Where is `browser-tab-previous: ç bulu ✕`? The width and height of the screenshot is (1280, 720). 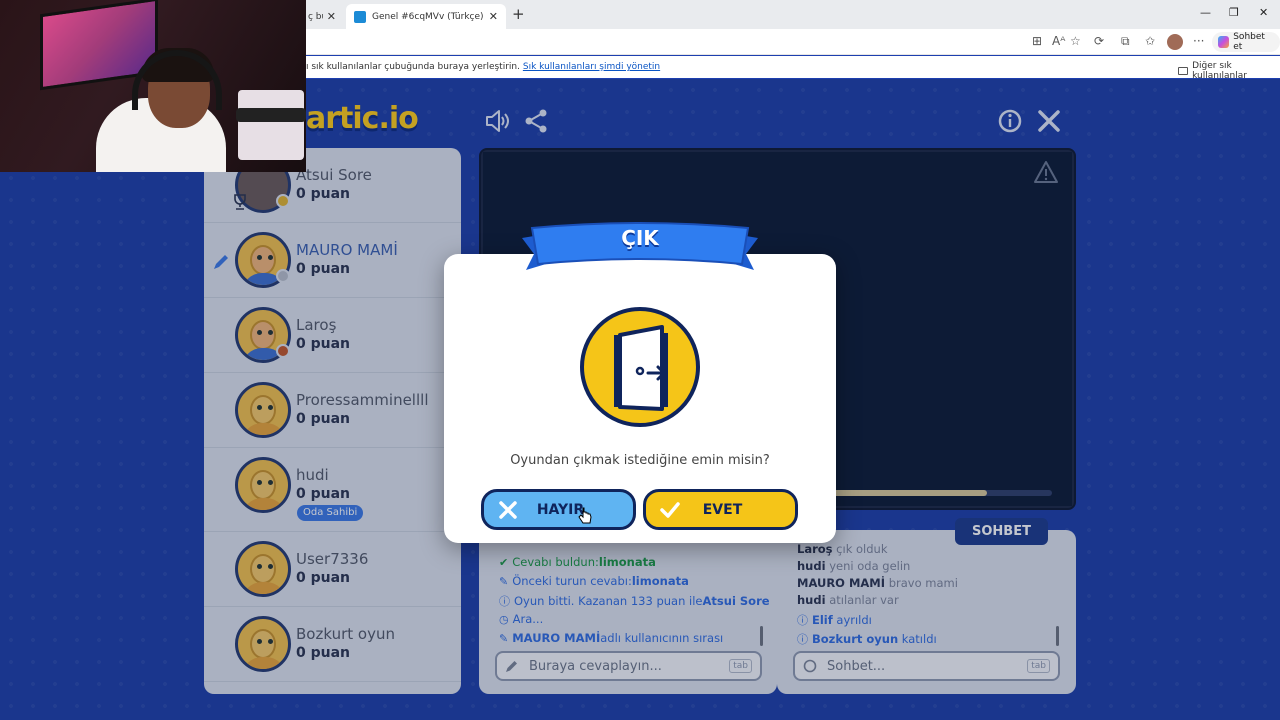 browser-tab-previous: ç bulu ✕ is located at coordinates (322, 16).